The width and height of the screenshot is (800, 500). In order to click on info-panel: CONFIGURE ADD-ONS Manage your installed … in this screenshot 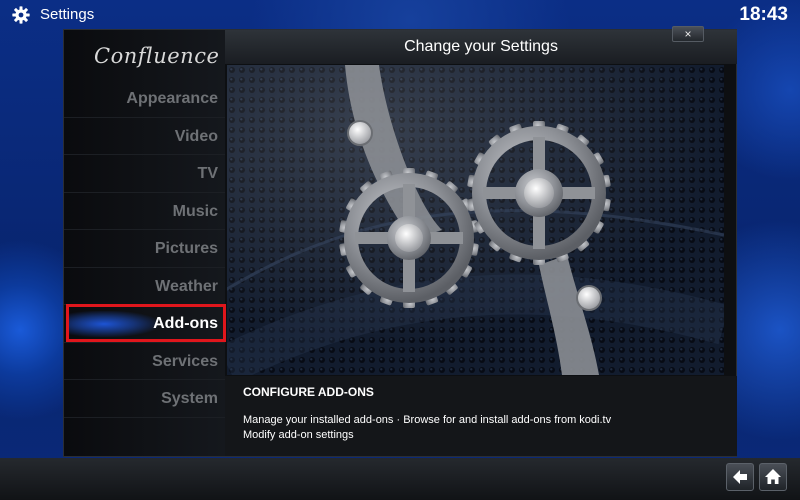, I will do `click(481, 416)`.